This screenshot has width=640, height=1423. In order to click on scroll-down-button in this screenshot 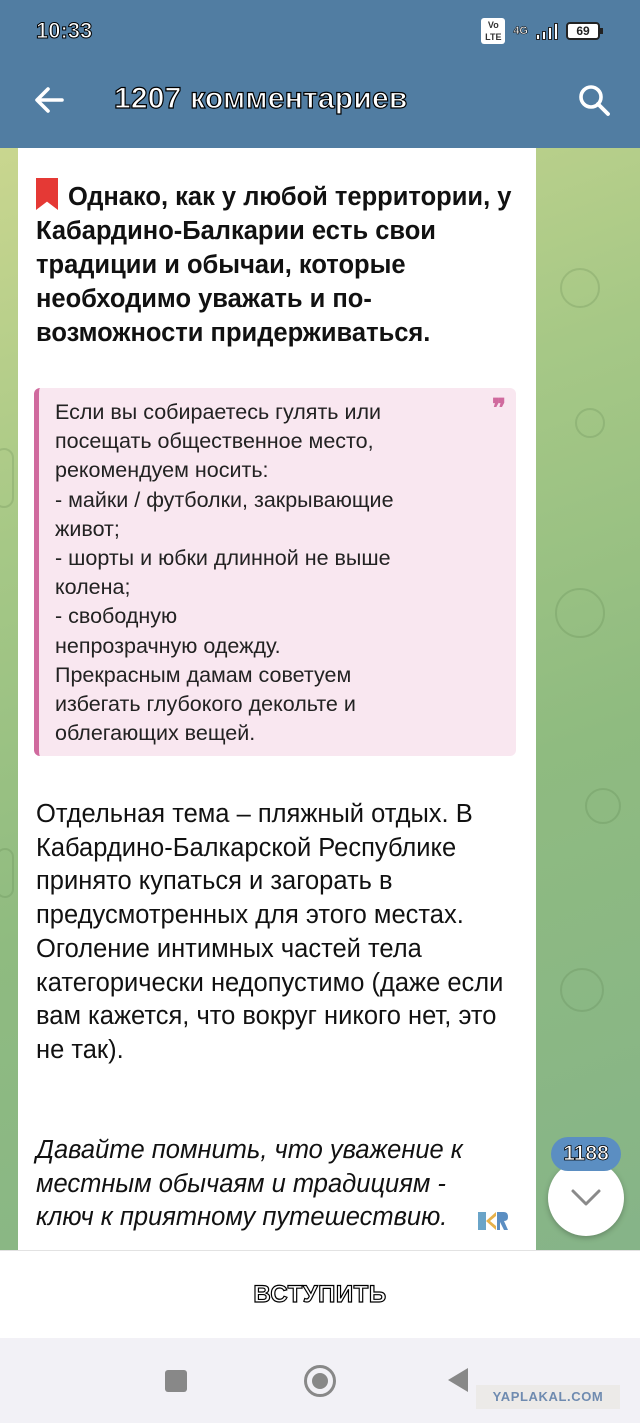, I will do `click(586, 1198)`.